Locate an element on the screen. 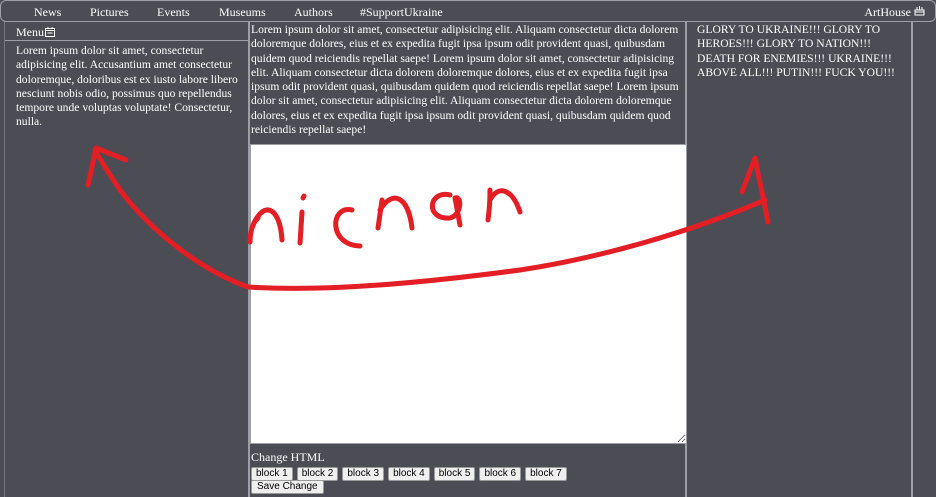 The width and height of the screenshot is (936, 497). block-7-button: block 7 is located at coordinates (546, 474).